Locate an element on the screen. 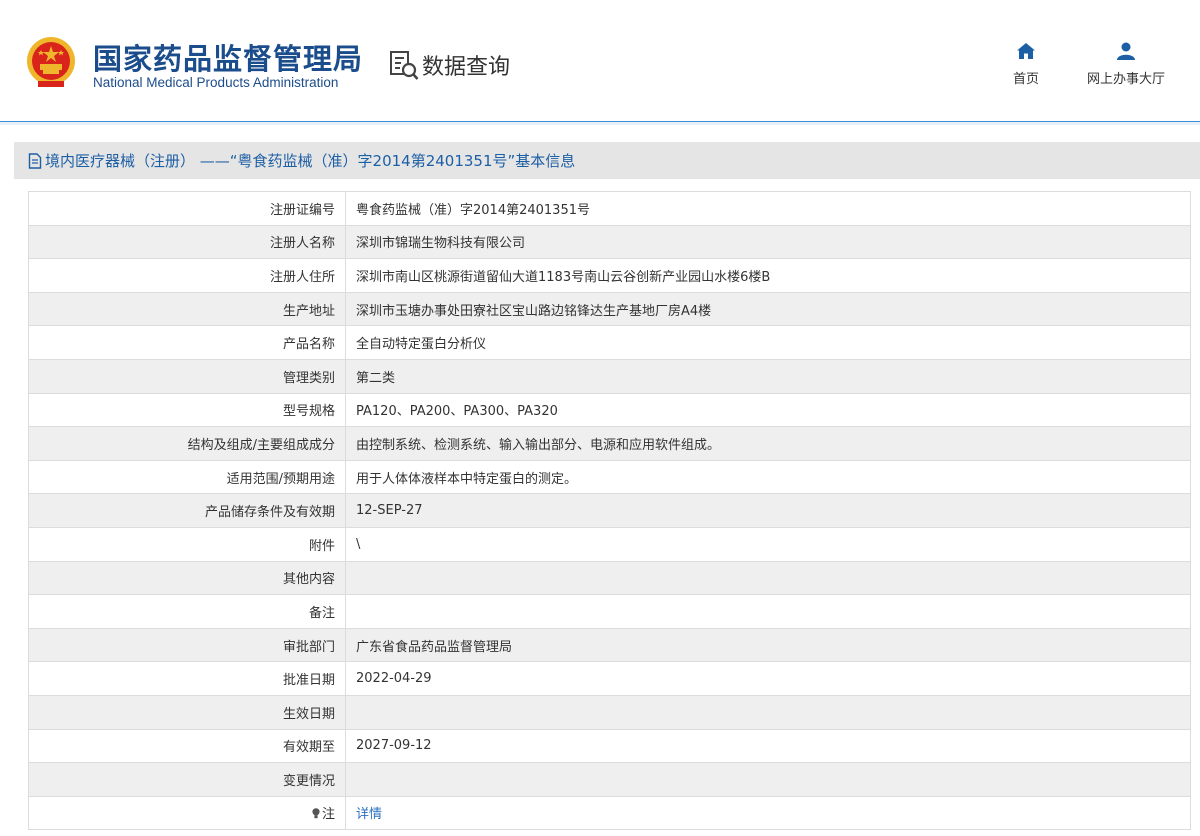 This screenshot has height=836, width=1200. user-icon is located at coordinates (1126, 51).